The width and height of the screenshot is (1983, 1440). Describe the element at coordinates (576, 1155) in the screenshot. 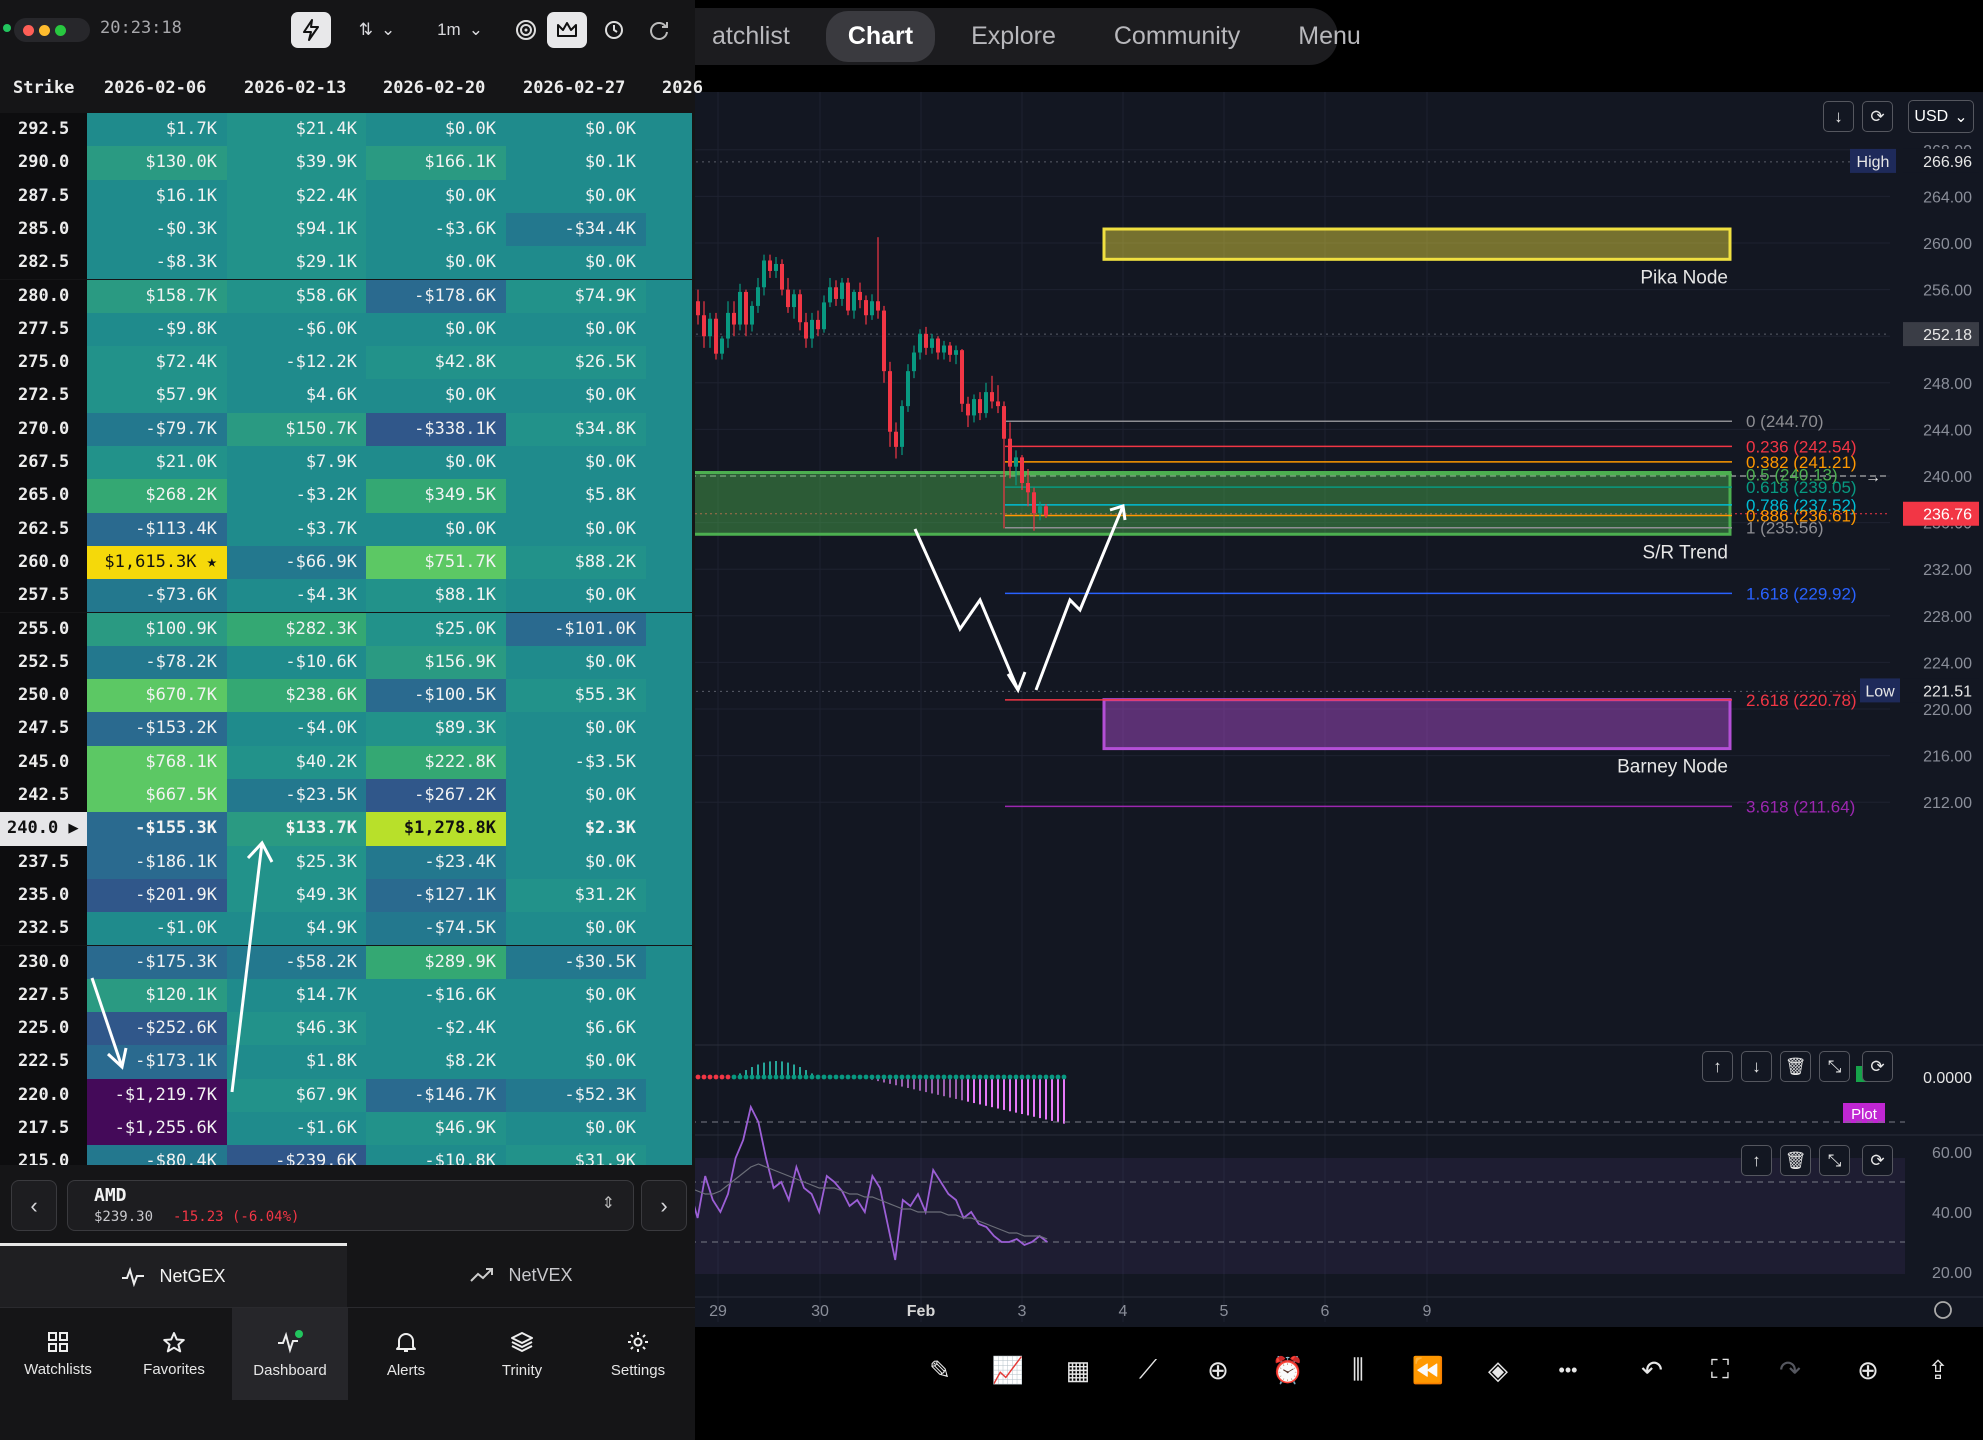

I see `gex-value-cell: $31.9K` at that location.